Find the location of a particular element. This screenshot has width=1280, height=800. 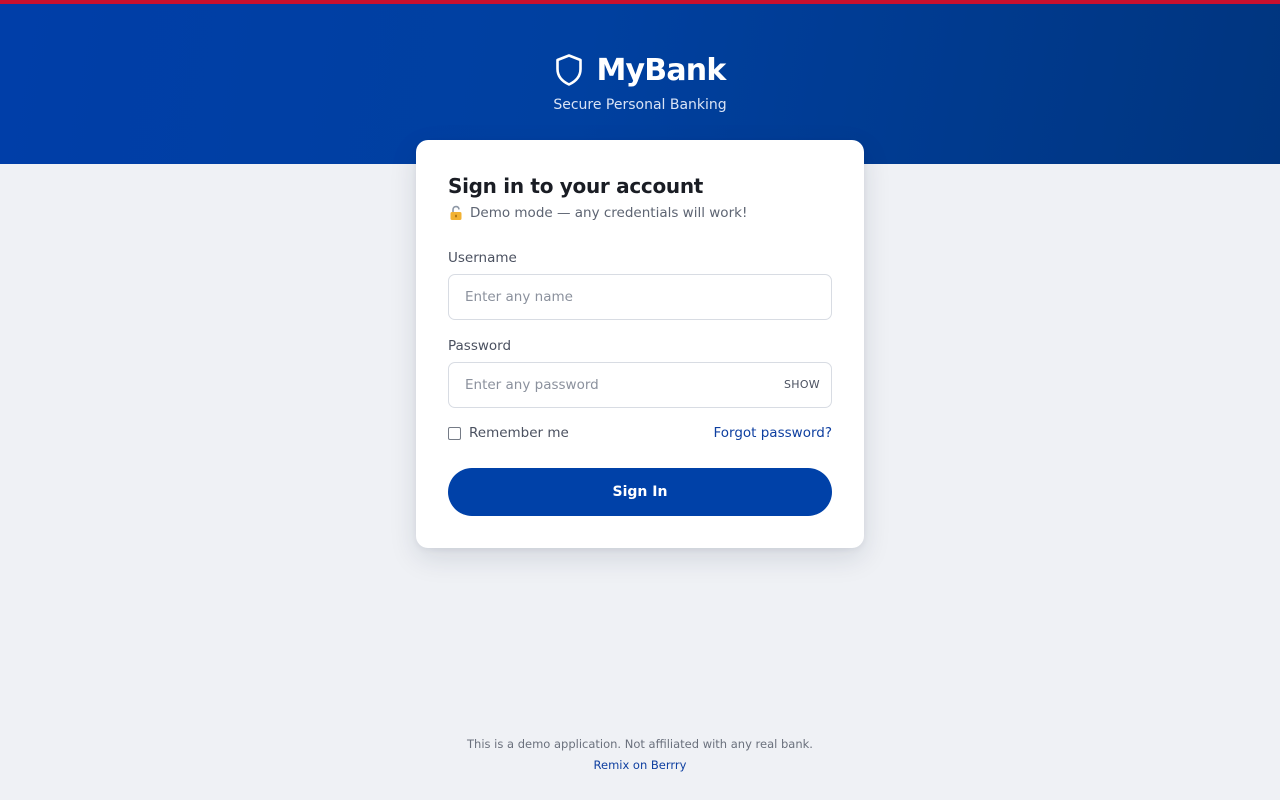

password-input is located at coordinates (640, 385).